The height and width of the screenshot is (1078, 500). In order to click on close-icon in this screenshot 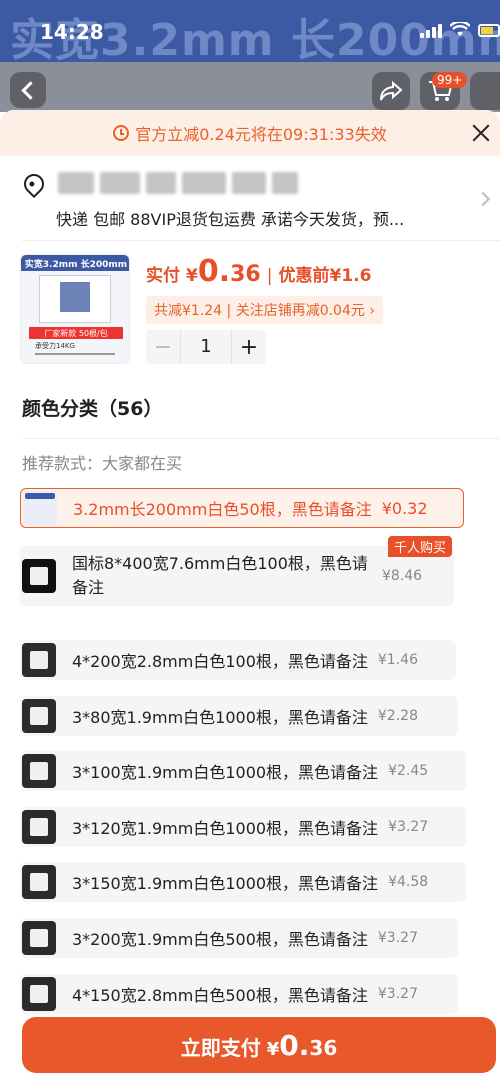, I will do `click(481, 133)`.